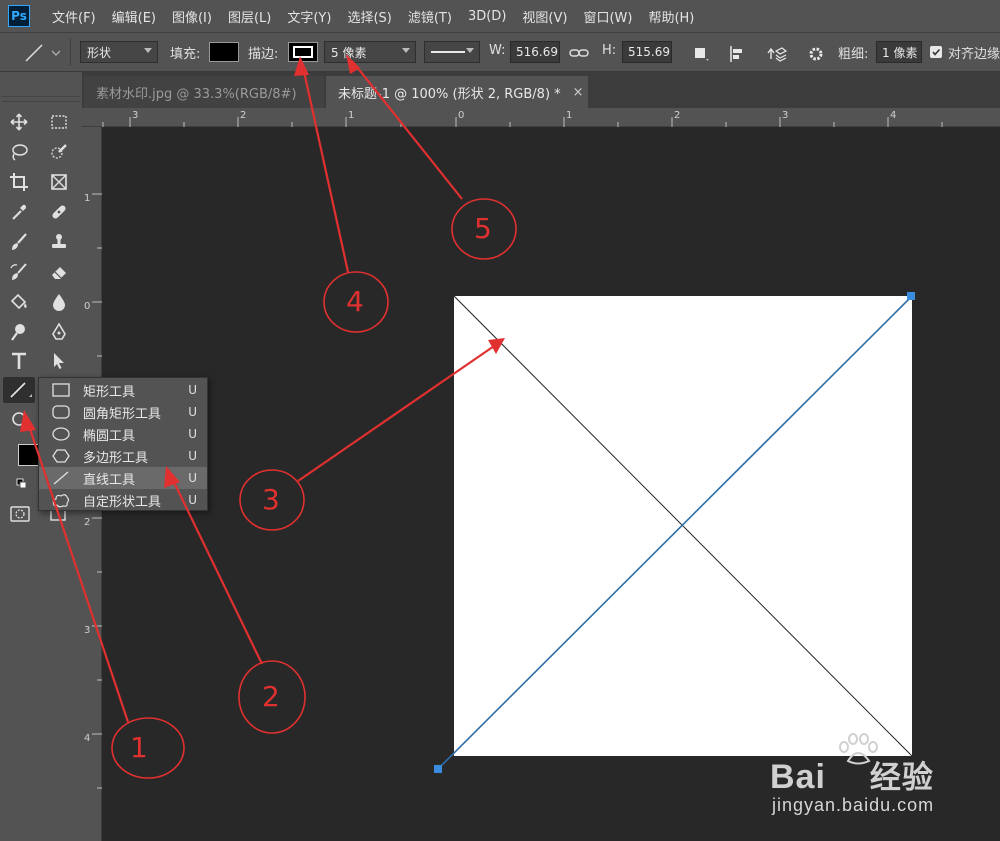 The image size is (1000, 841). Describe the element at coordinates (139, 747) in the screenshot. I see `annotation-number: 1` at that location.